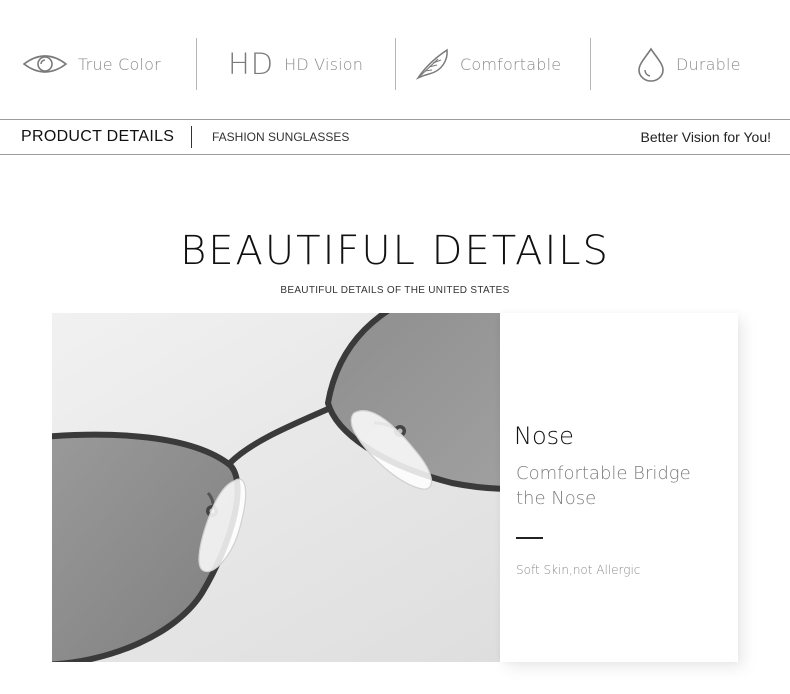 The width and height of the screenshot is (790, 694). I want to click on feature-comfortable: Comfortable, so click(487, 64).